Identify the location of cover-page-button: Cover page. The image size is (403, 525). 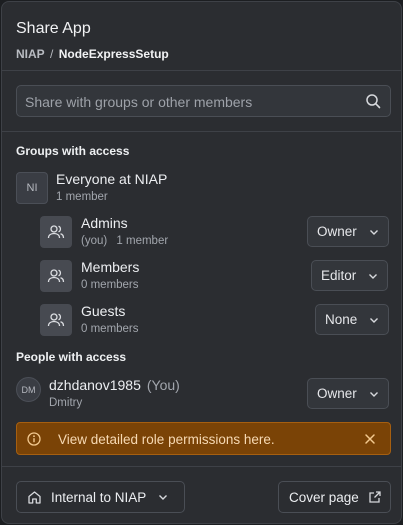
(334, 497).